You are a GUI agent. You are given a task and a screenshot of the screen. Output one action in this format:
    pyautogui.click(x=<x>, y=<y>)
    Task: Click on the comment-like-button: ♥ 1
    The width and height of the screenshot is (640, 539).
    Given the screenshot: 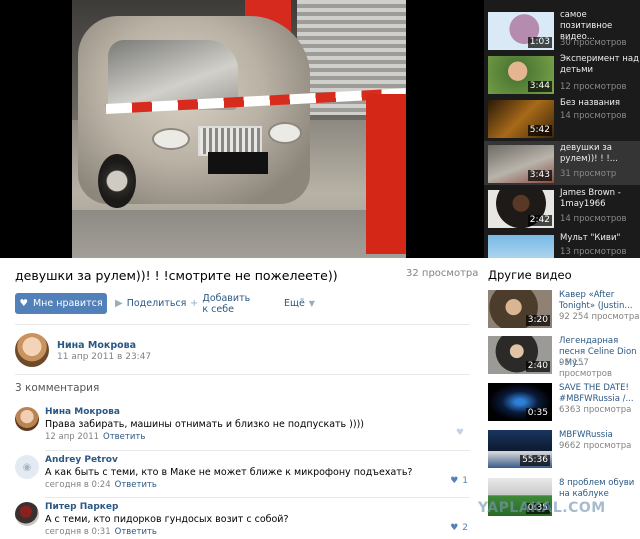 What is the action you would take?
    pyautogui.click(x=459, y=481)
    